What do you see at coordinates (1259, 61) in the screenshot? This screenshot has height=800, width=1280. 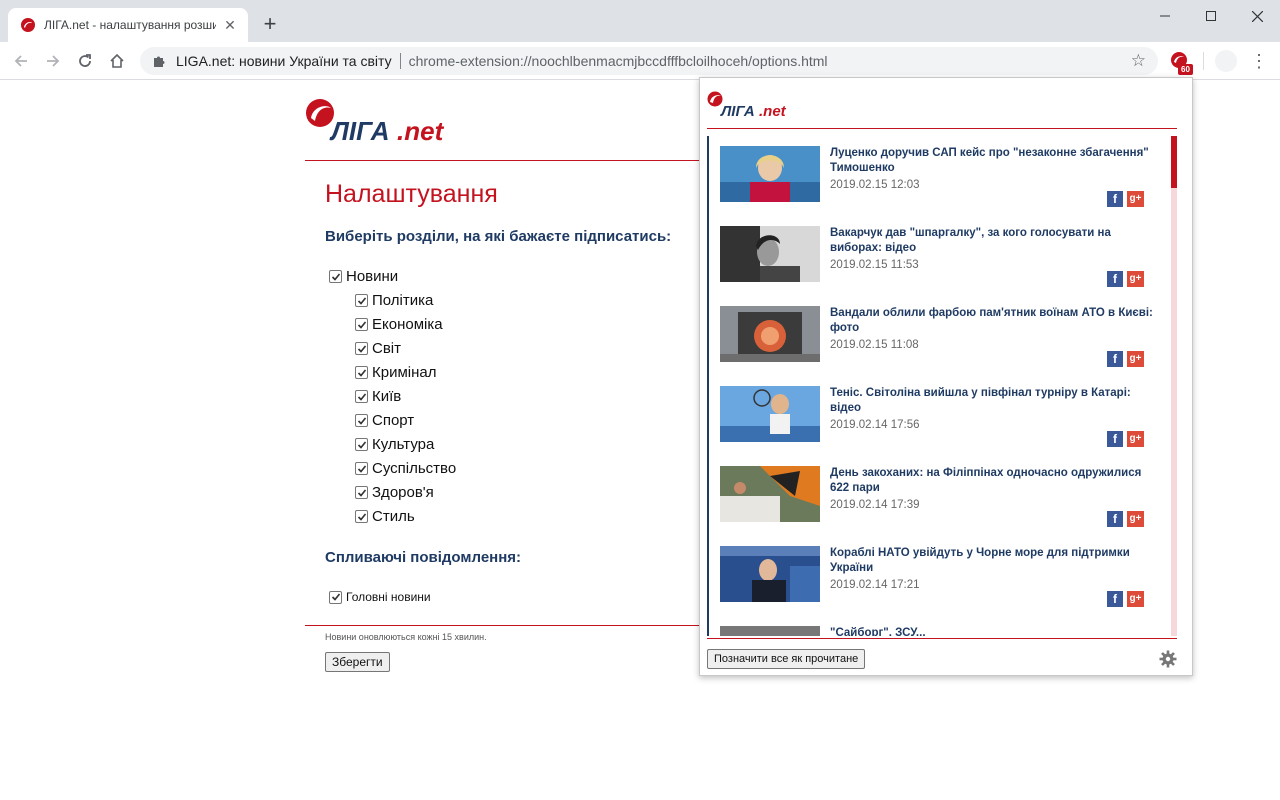 I see `menu-kebab-icon: ⋮` at bounding box center [1259, 61].